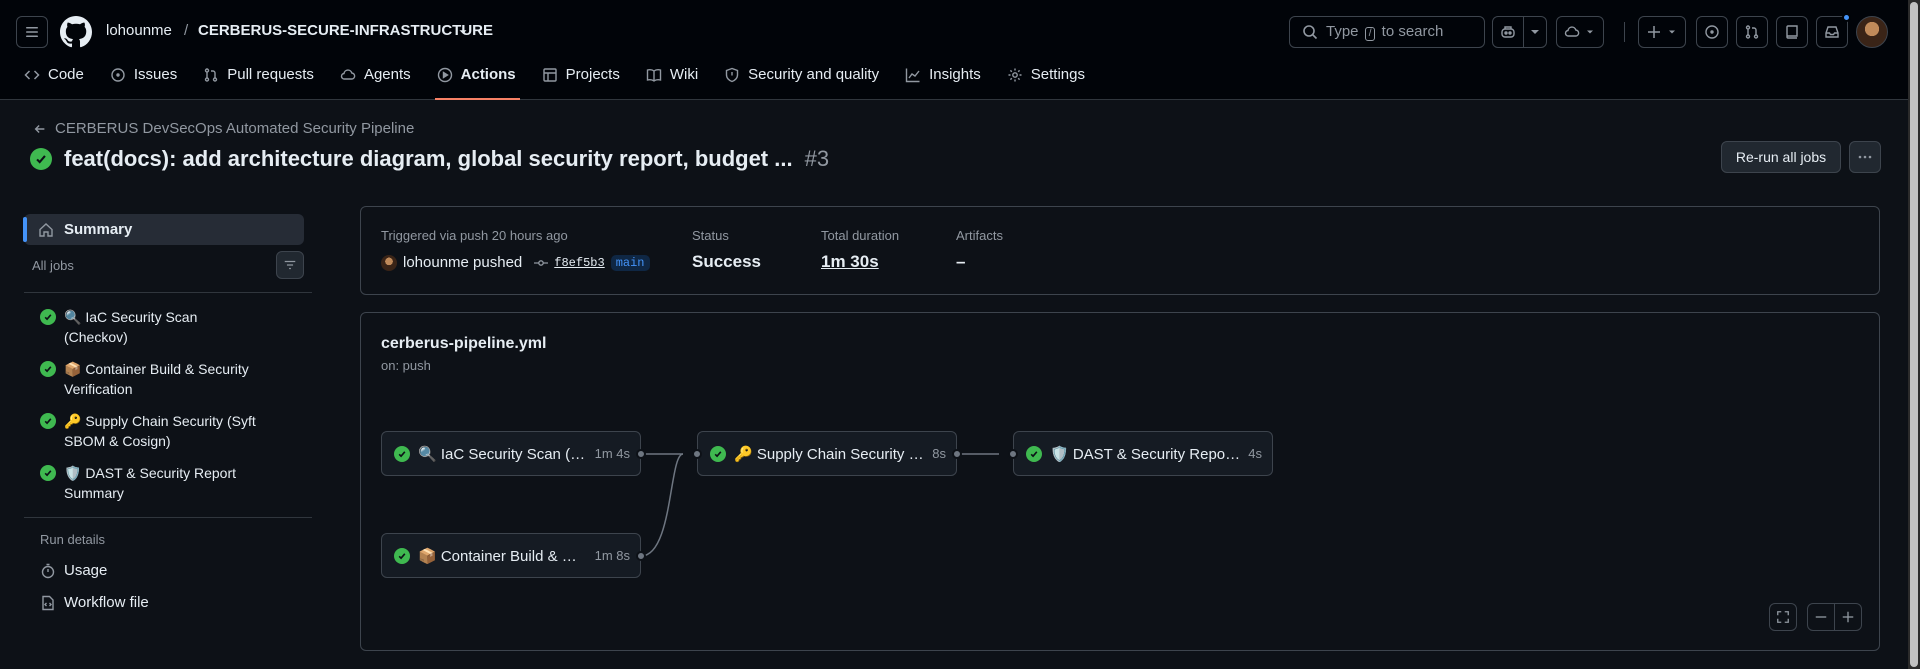  I want to click on duration-label: Total duration, so click(860, 235).